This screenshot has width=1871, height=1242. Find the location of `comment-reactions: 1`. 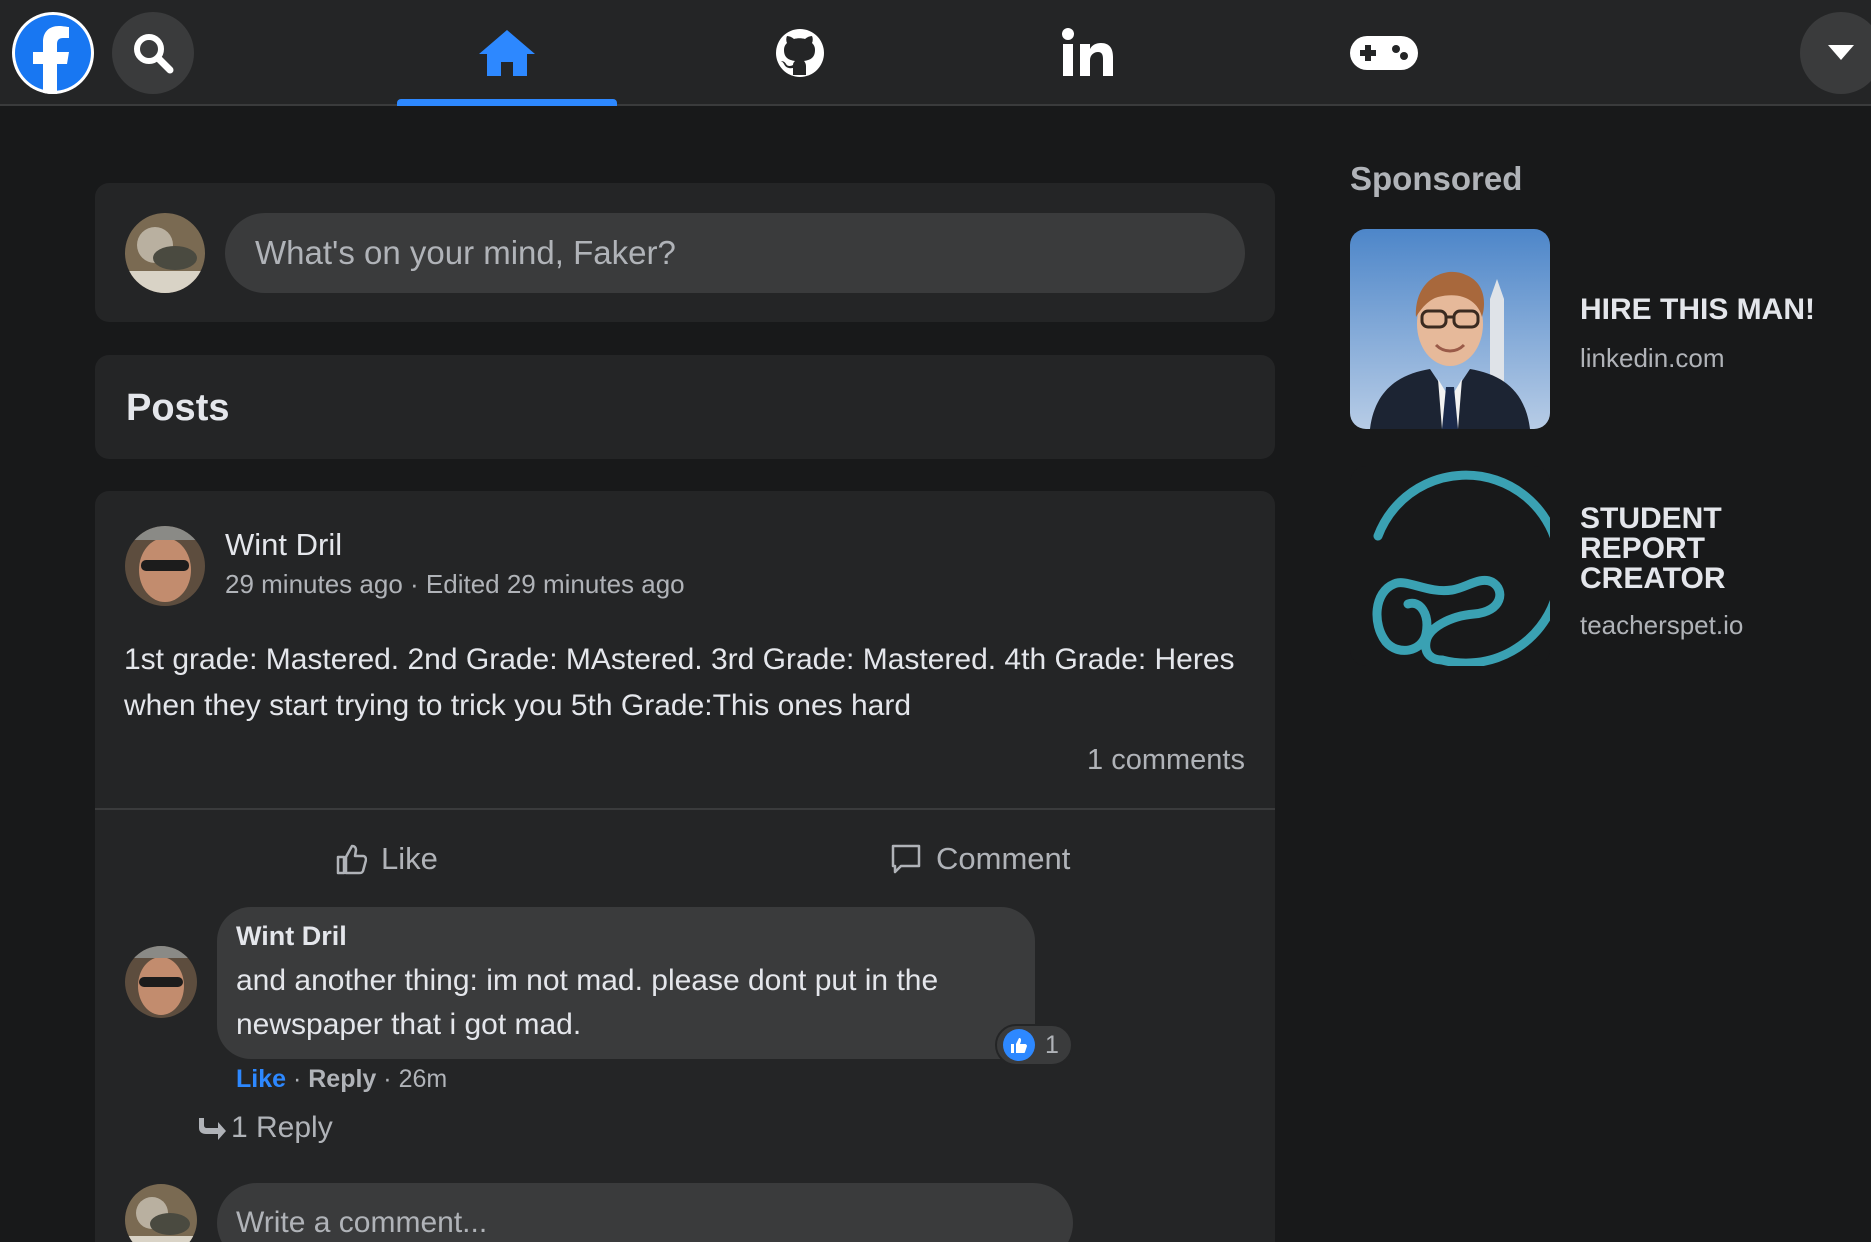

comment-reactions: 1 is located at coordinates (1034, 1045).